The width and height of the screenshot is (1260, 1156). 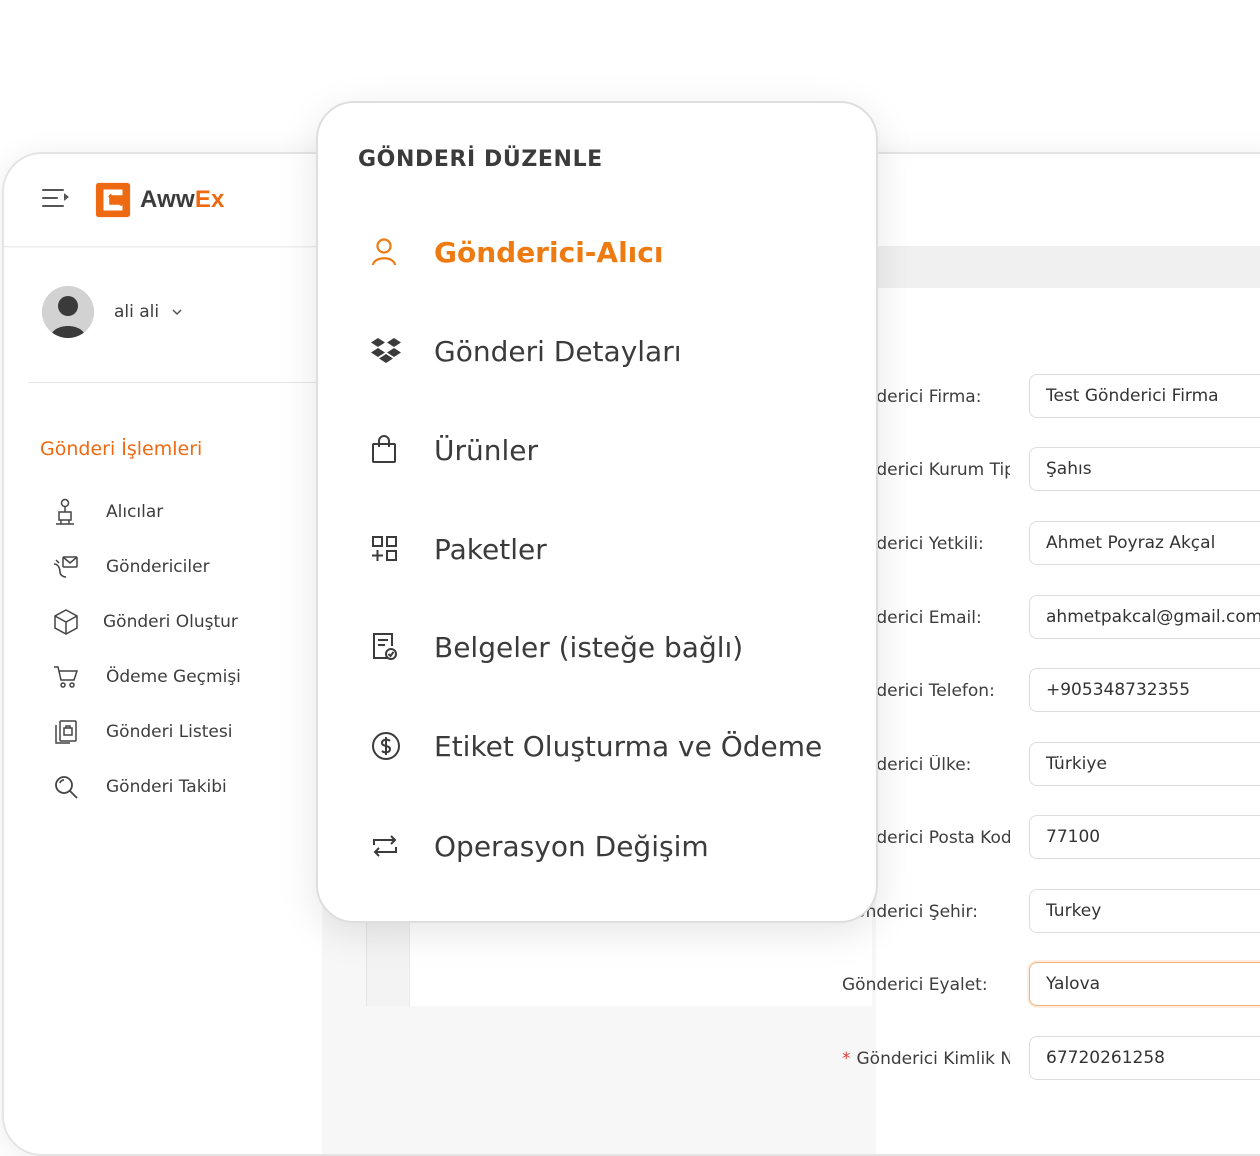 I want to click on menu-item-documents: Belgeler (isteğe bağlı), so click(x=608, y=647).